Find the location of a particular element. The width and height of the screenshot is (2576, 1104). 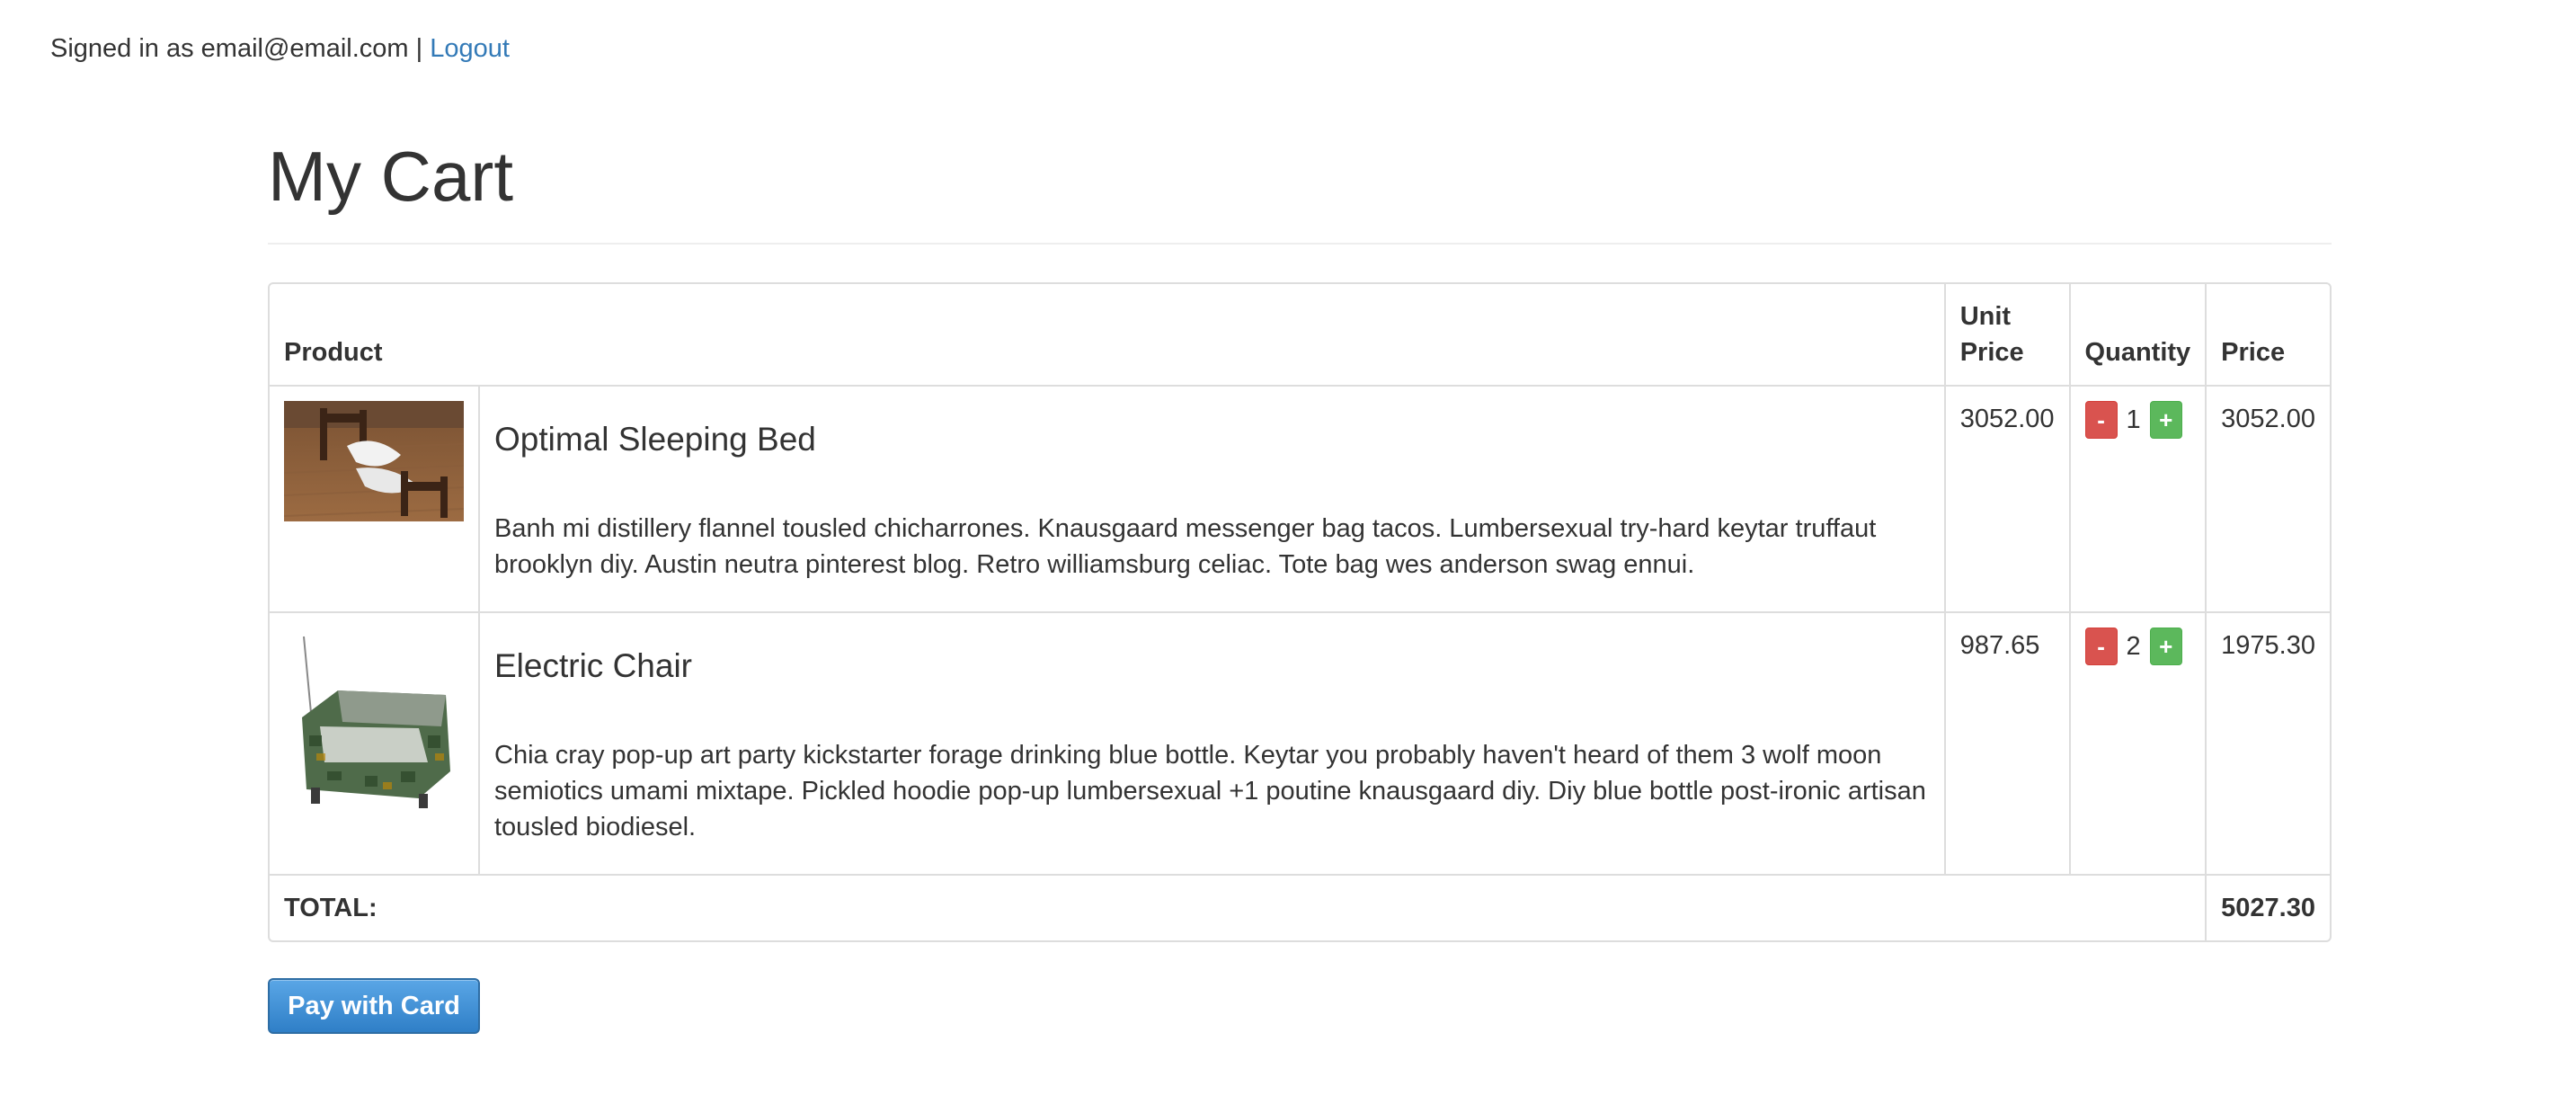

total-row: TOTAL: 5027.30 is located at coordinates (1300, 908).